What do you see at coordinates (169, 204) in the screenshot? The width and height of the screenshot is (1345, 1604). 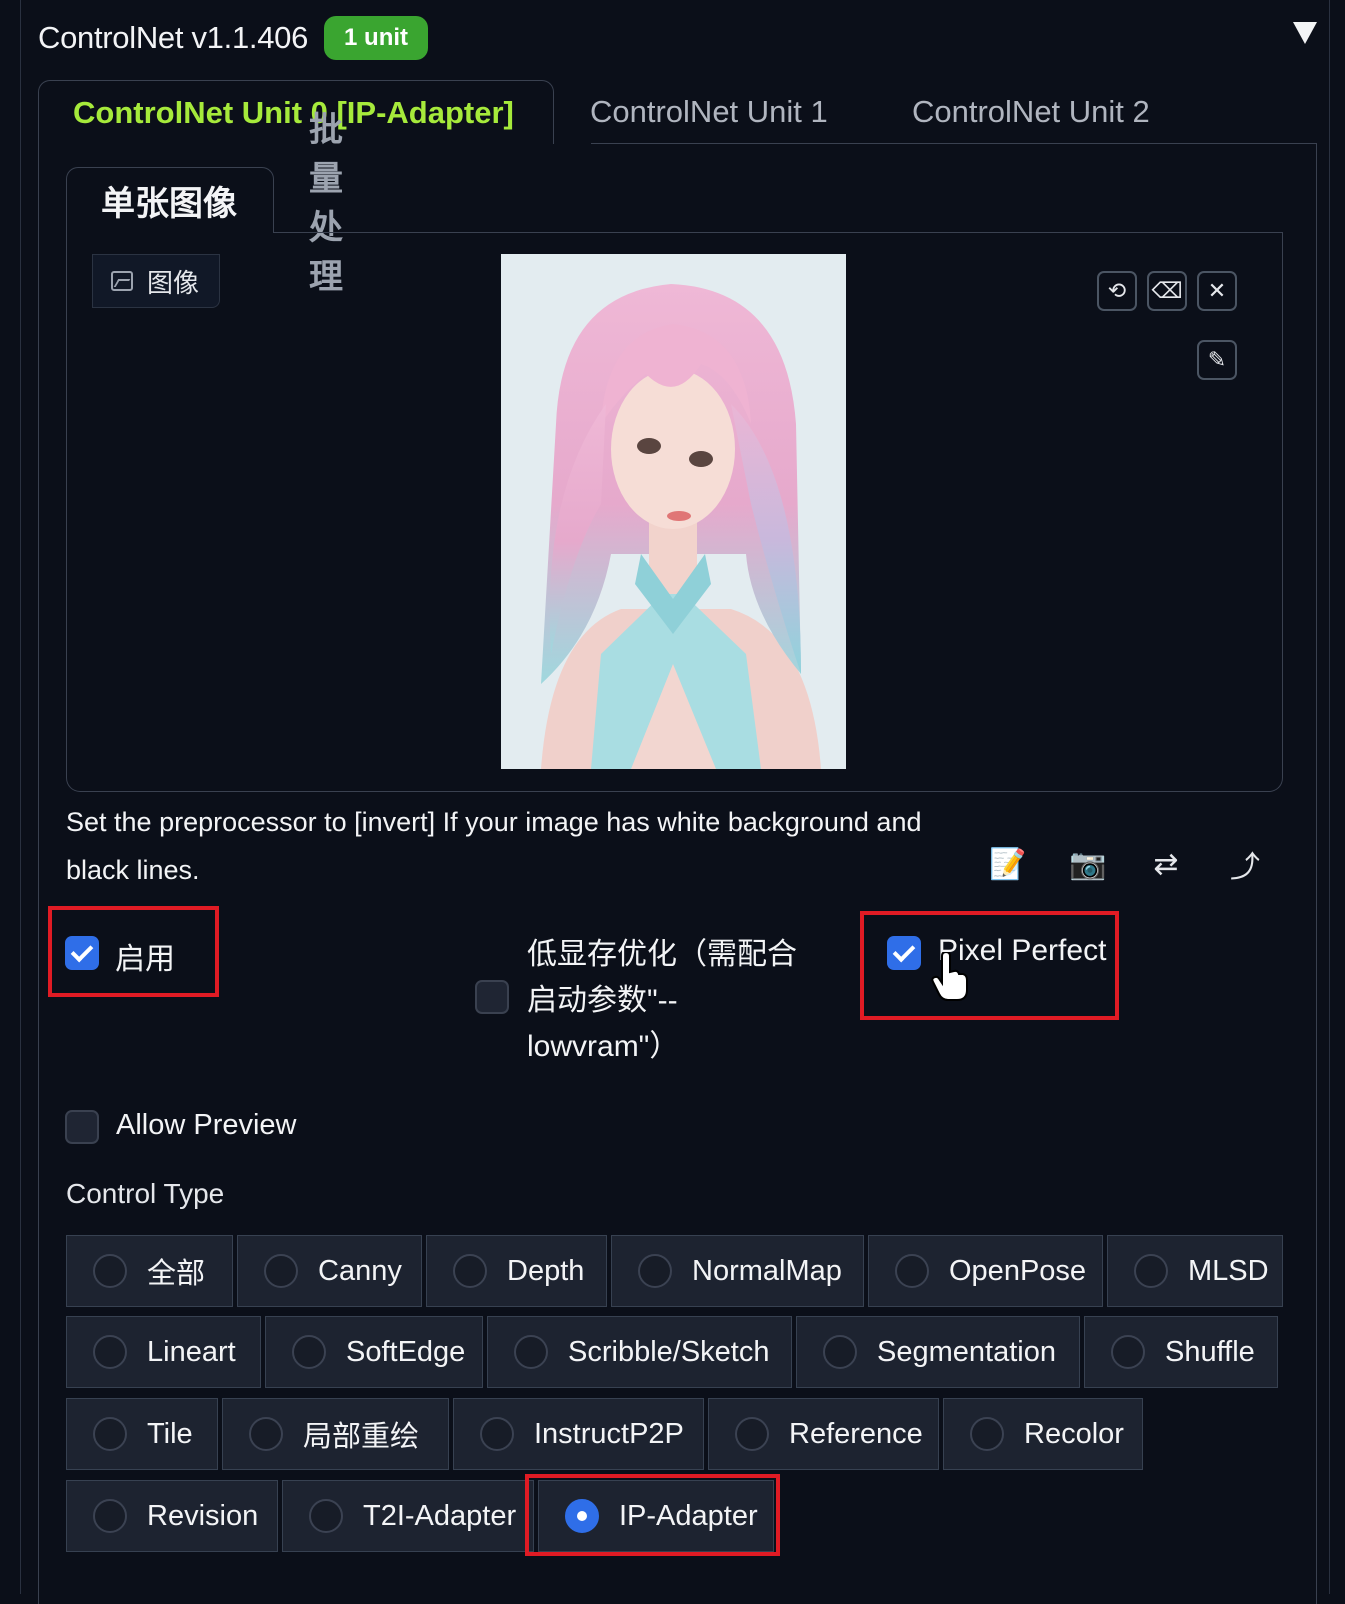 I see `tab-label: 单张图像` at bounding box center [169, 204].